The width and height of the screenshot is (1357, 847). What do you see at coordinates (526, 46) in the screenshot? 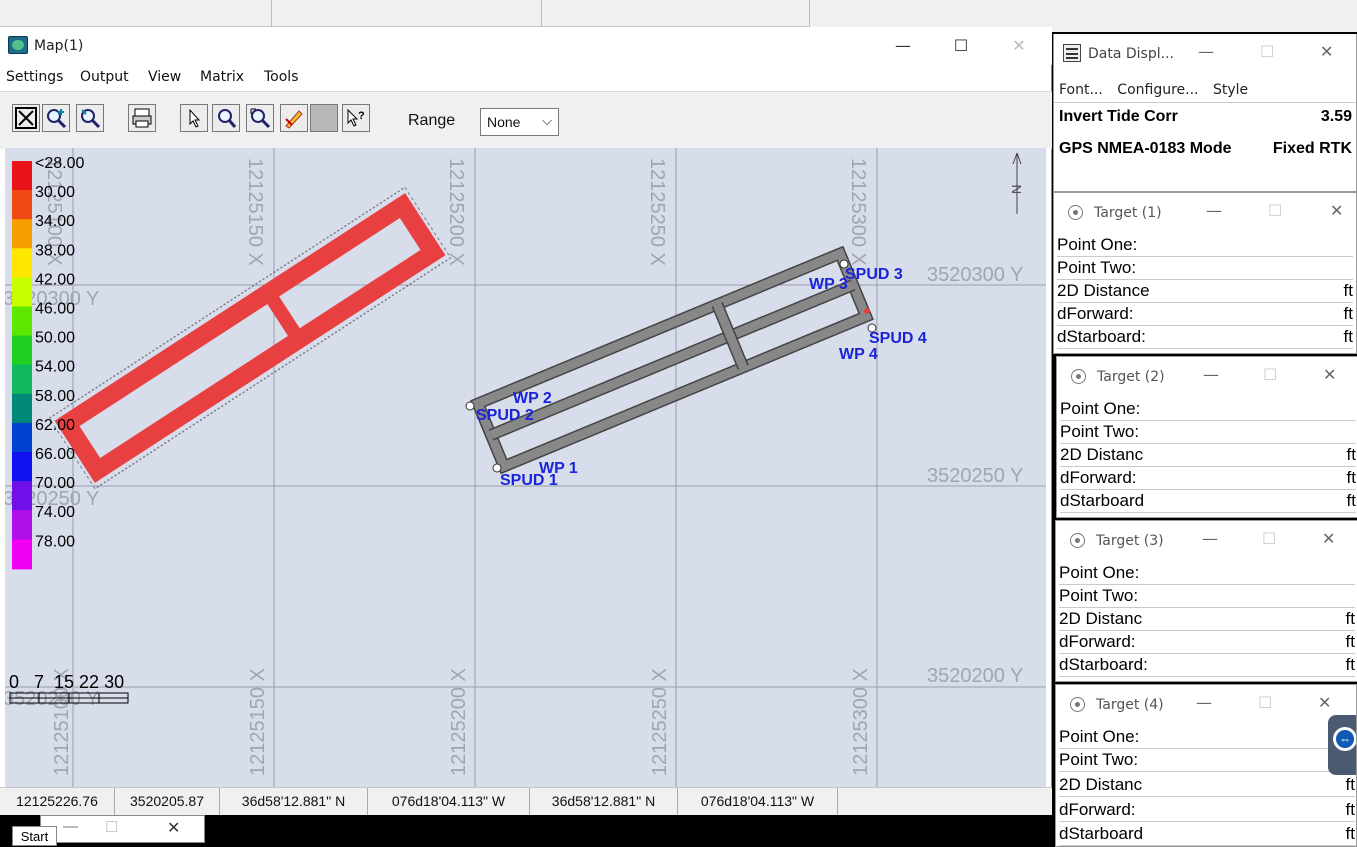
I see `map-titlebar: Map(1) — ☐ ✕` at bounding box center [526, 46].